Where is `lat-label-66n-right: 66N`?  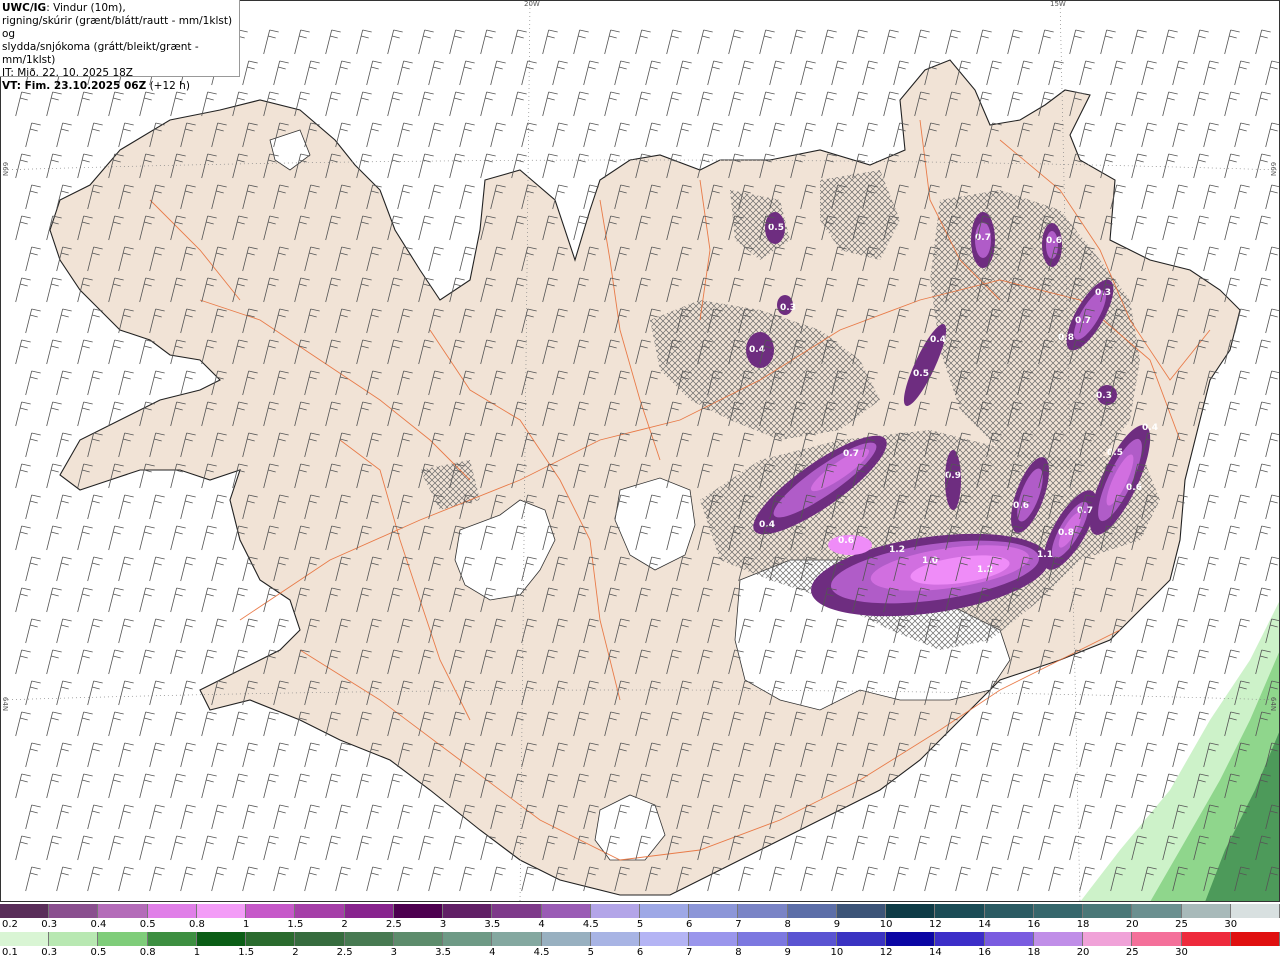 lat-label-66n-right: 66N is located at coordinates (1273, 169).